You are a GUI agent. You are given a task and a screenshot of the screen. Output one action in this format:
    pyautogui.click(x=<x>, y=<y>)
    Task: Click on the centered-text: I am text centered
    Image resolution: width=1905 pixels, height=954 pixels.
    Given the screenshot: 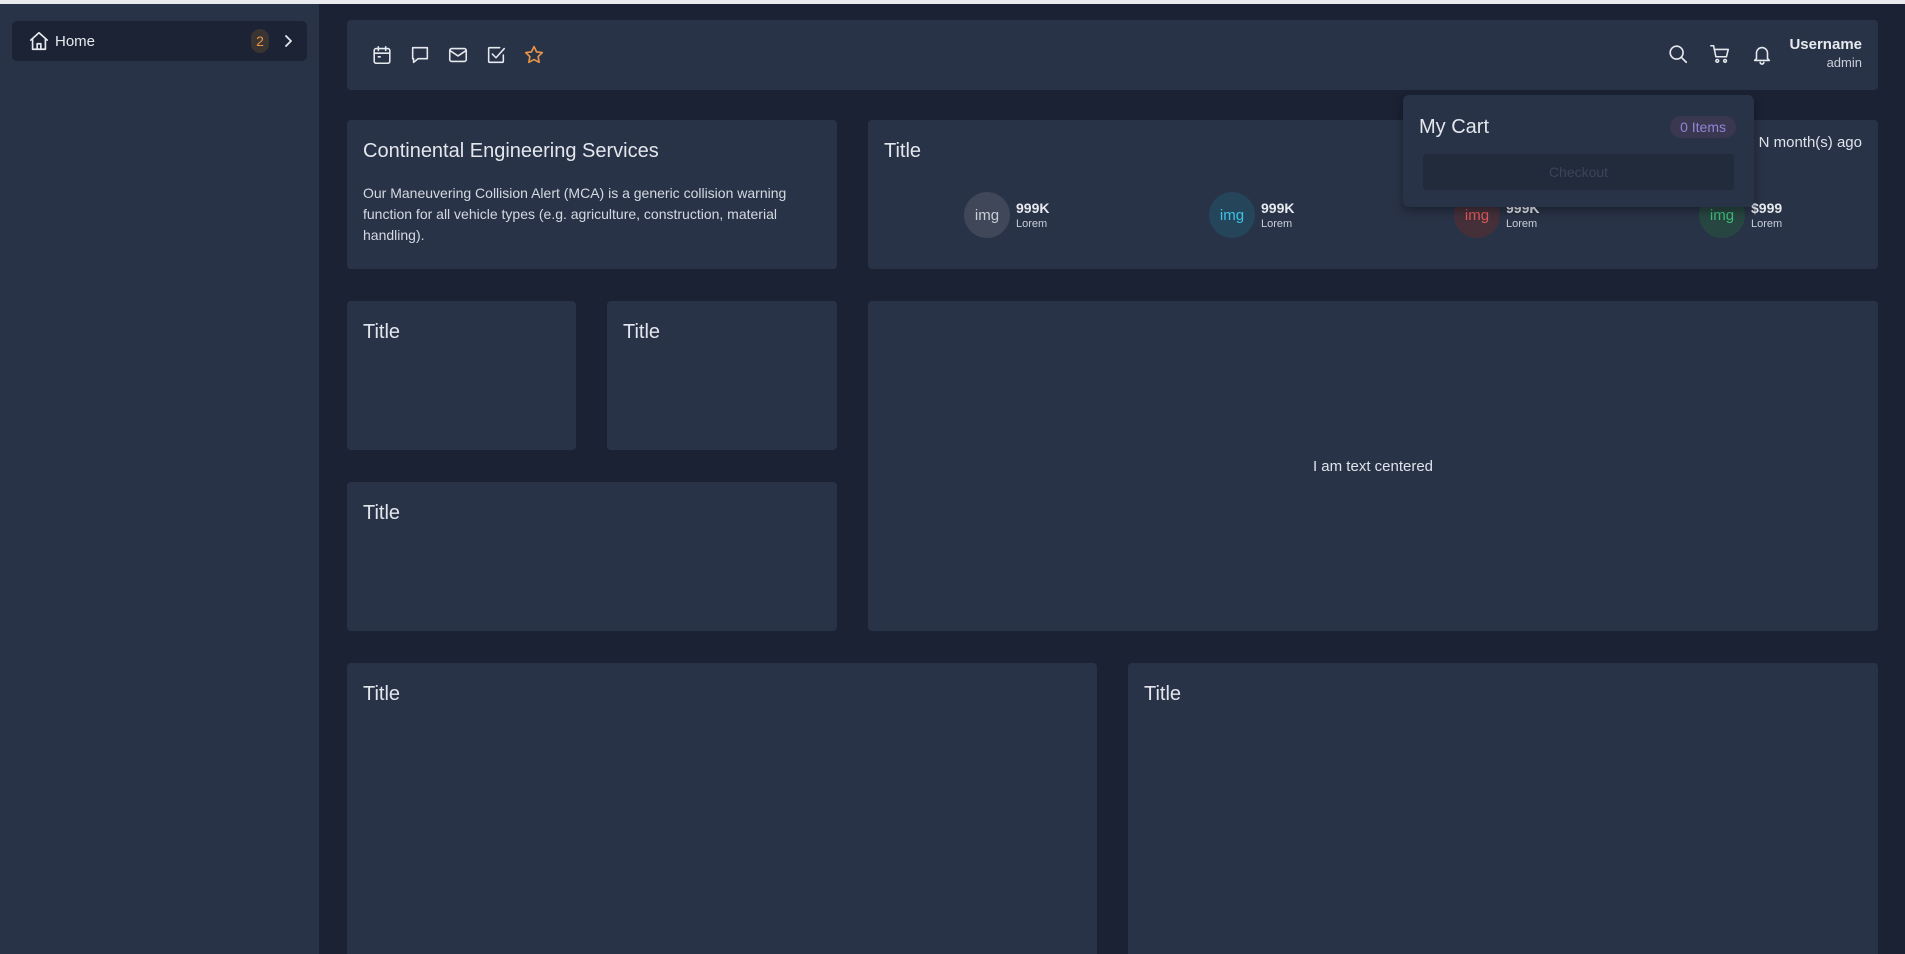 What is the action you would take?
    pyautogui.click(x=1373, y=466)
    